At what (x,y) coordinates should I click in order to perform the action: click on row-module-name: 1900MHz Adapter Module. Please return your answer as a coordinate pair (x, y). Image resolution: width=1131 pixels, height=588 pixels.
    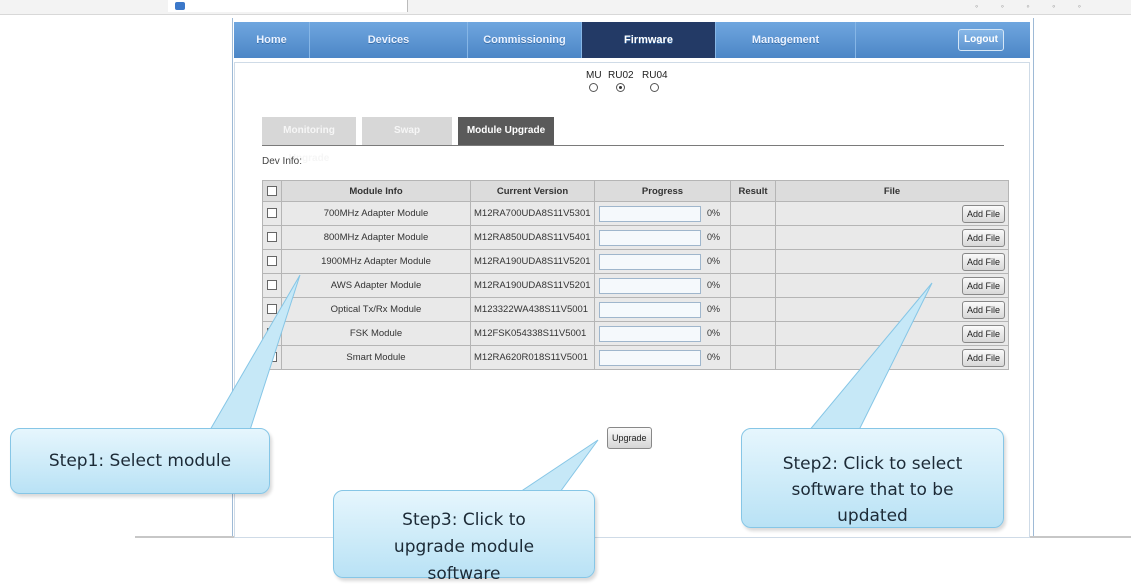
    Looking at the image, I should click on (376, 261).